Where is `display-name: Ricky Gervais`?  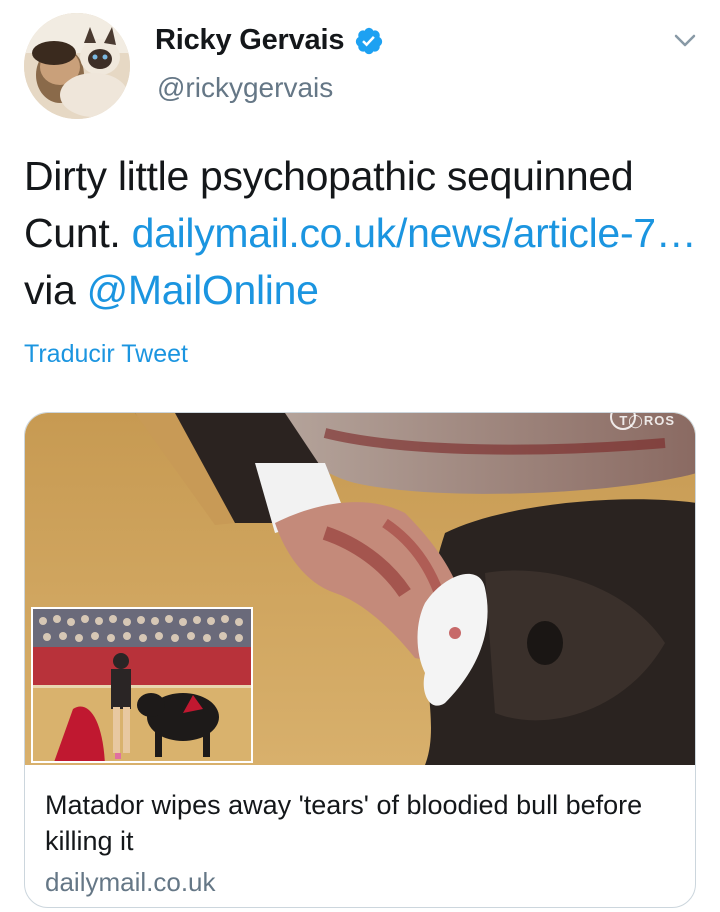 display-name: Ricky Gervais is located at coordinates (249, 40).